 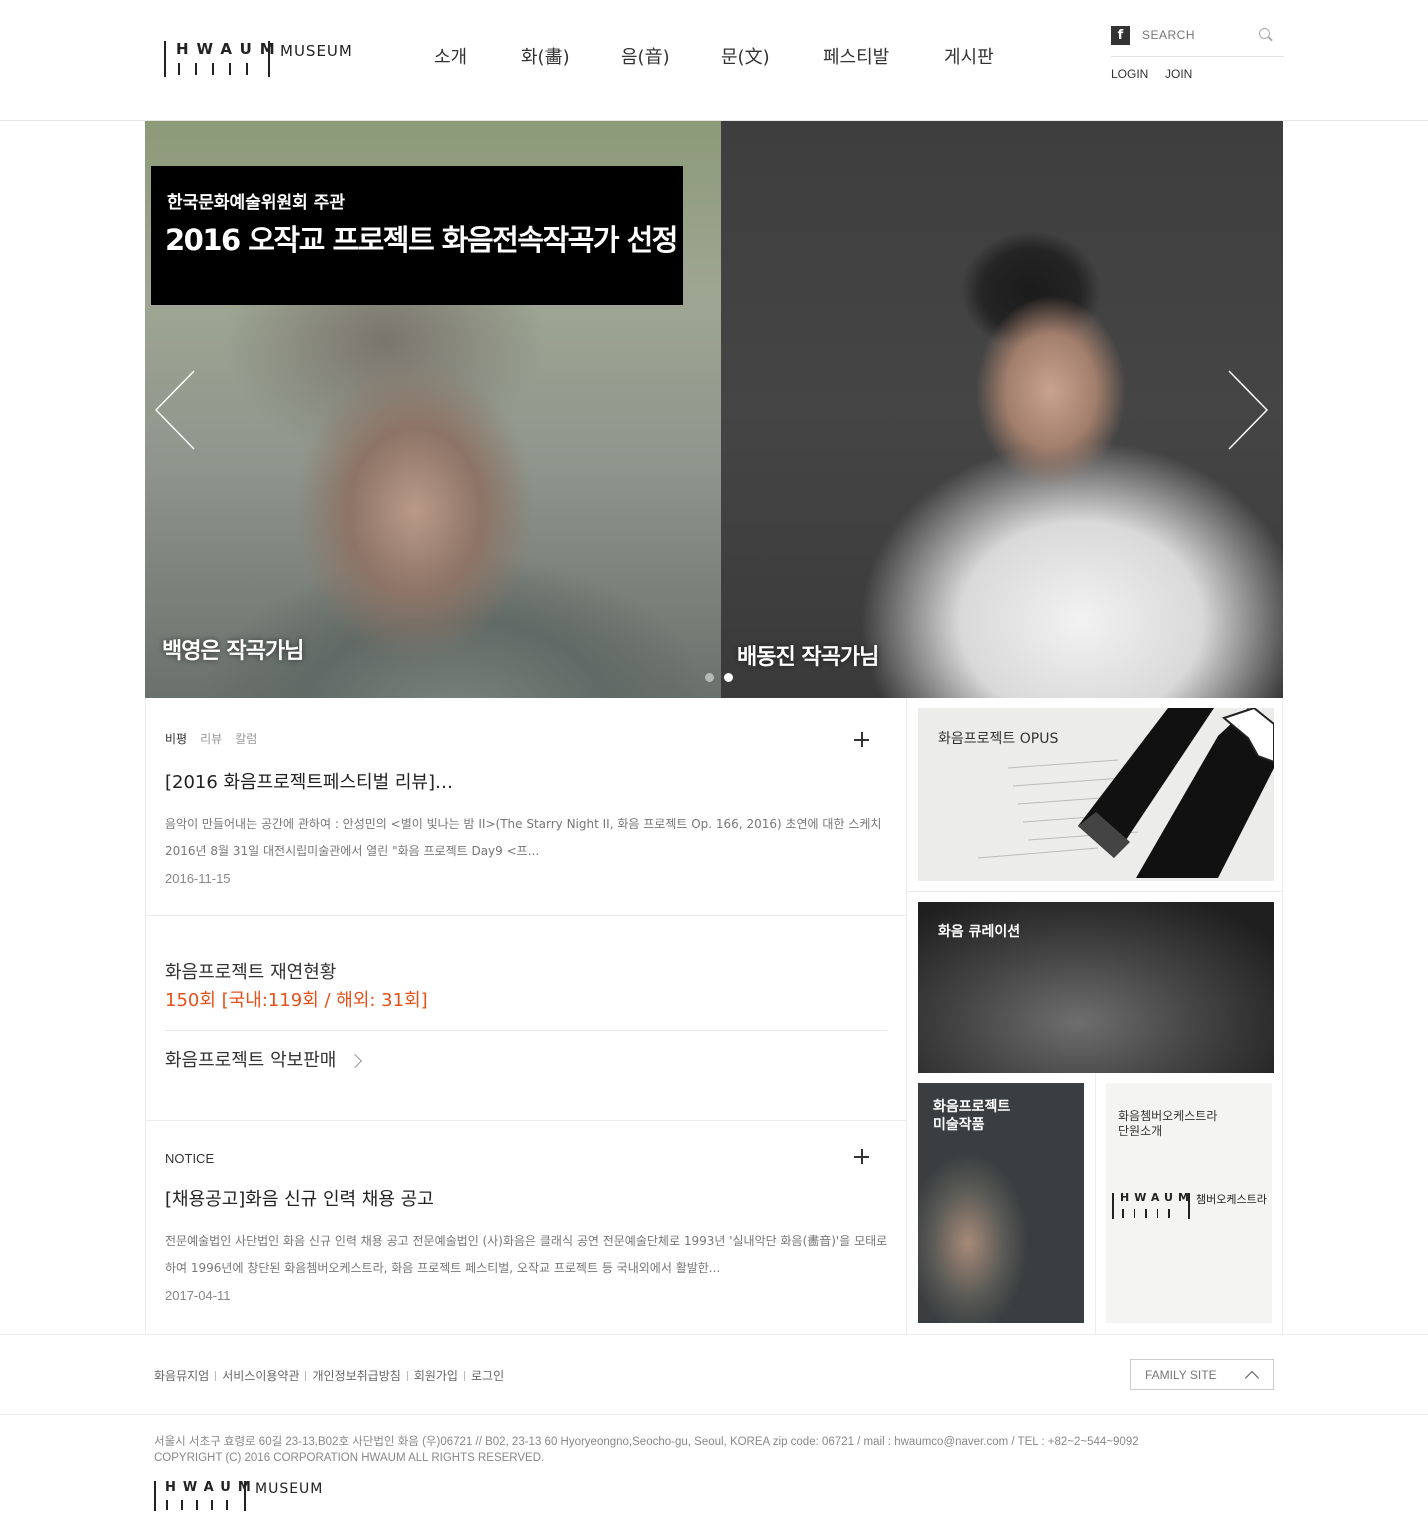 What do you see at coordinates (299, 1200) in the screenshot?
I see `notice-post-title: [채용공고]화음 신규 인력 채용 공고` at bounding box center [299, 1200].